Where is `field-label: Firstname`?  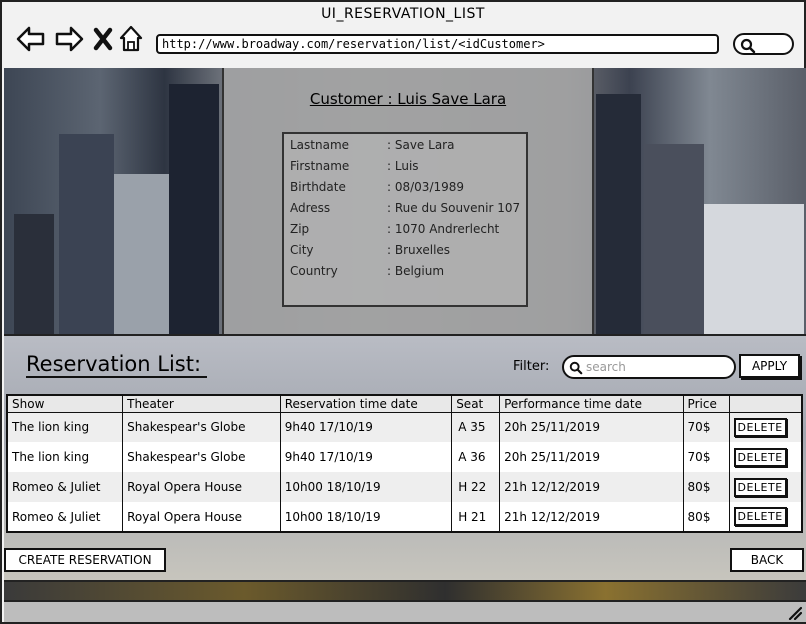
field-label: Firstname is located at coordinates (320, 166).